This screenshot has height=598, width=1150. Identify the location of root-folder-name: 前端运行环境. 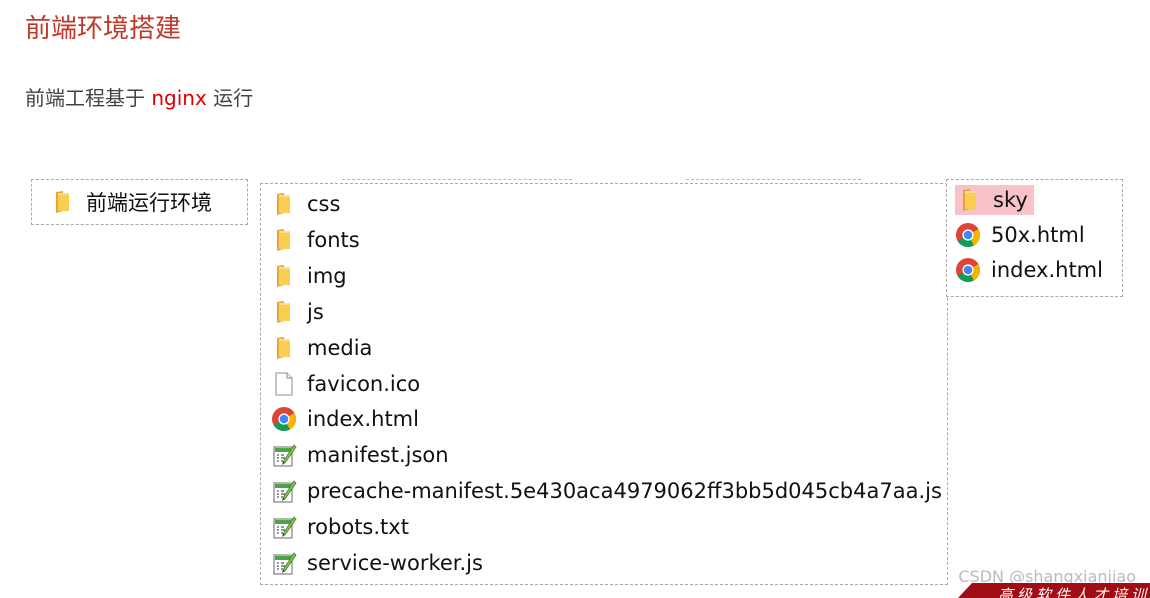
(149, 203).